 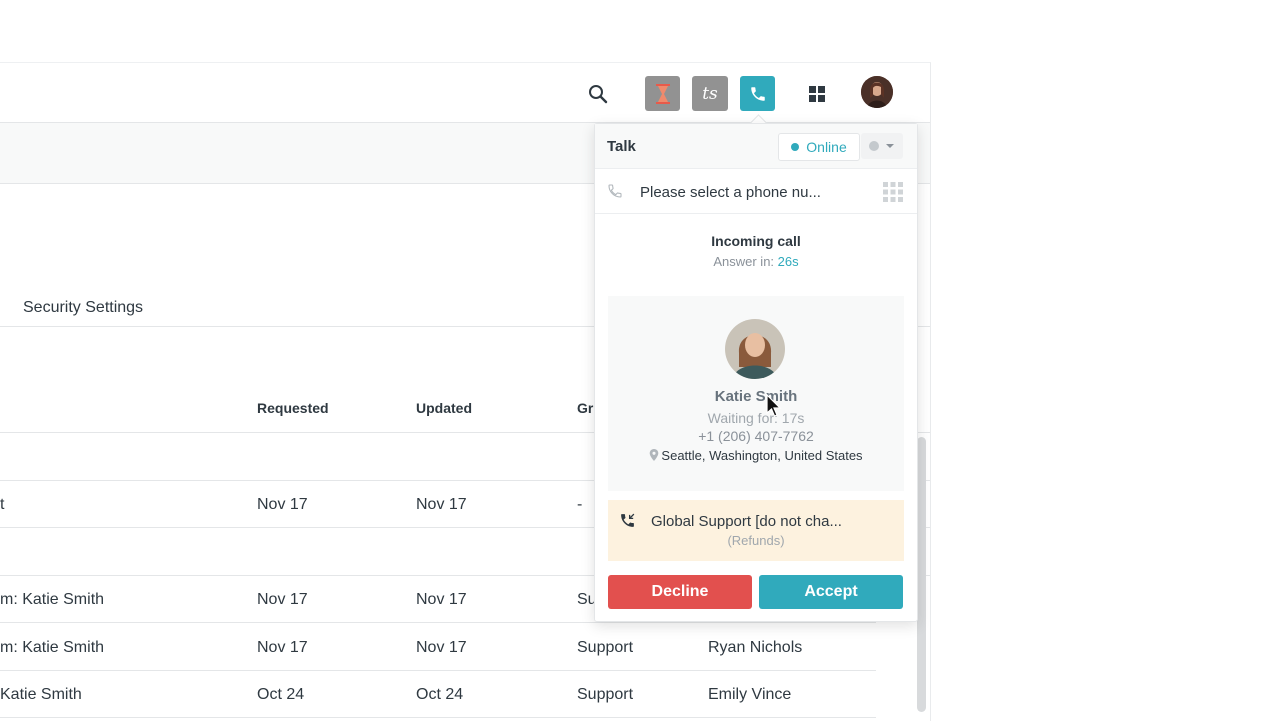 I want to click on caller-phone: +1 (206) 407-7762, so click(x=756, y=436).